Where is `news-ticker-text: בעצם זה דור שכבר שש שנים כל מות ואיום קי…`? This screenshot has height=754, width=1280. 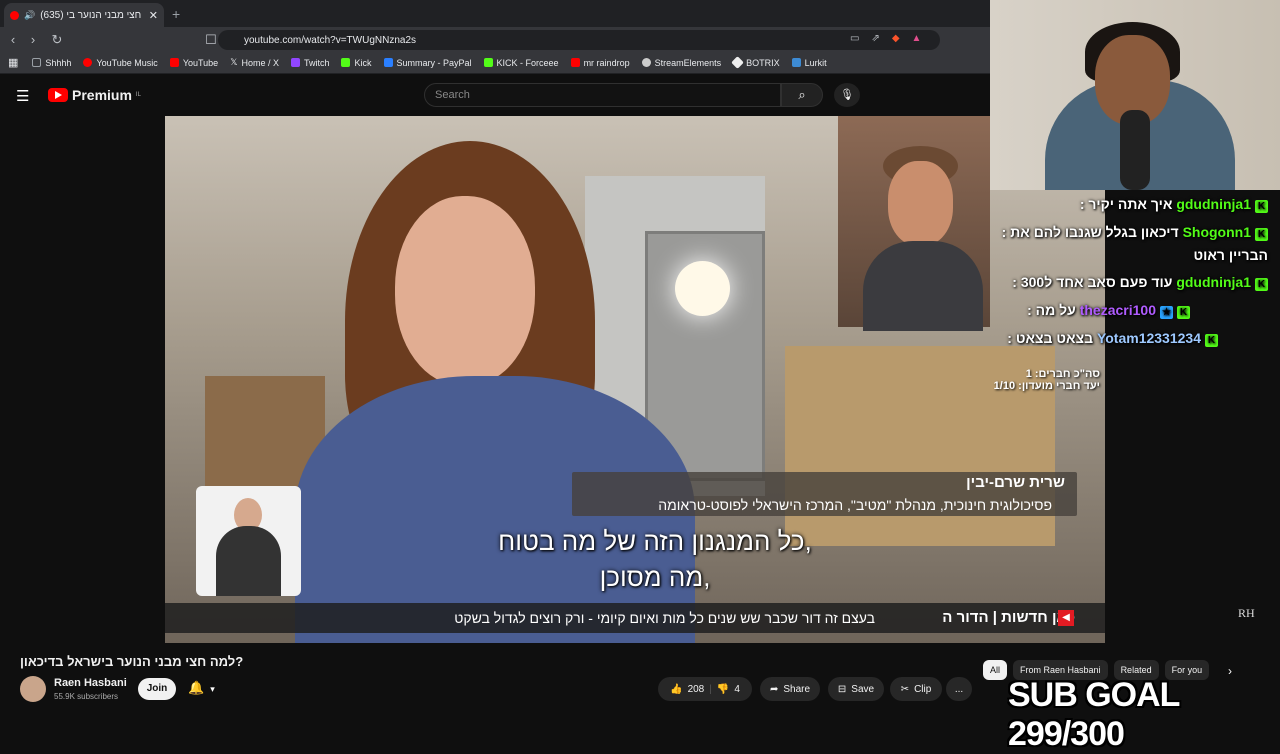
news-ticker-text: בעצם זה דור שכבר שש שנים כל מות ואיום קי… is located at coordinates (664, 618).